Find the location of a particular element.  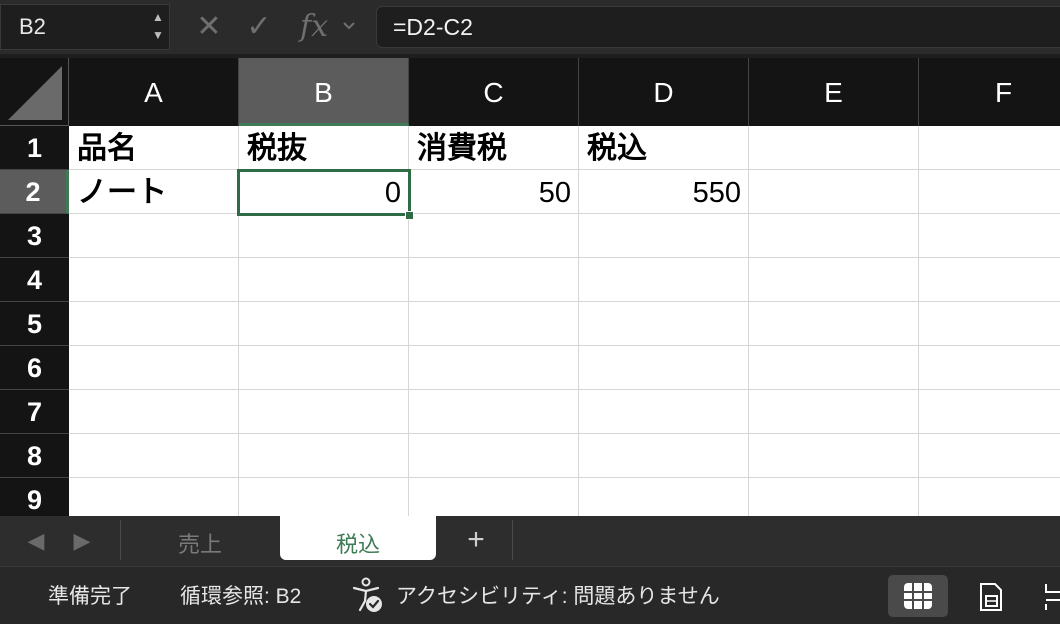

stepper-up-icon: ▲ is located at coordinates (158, 17).